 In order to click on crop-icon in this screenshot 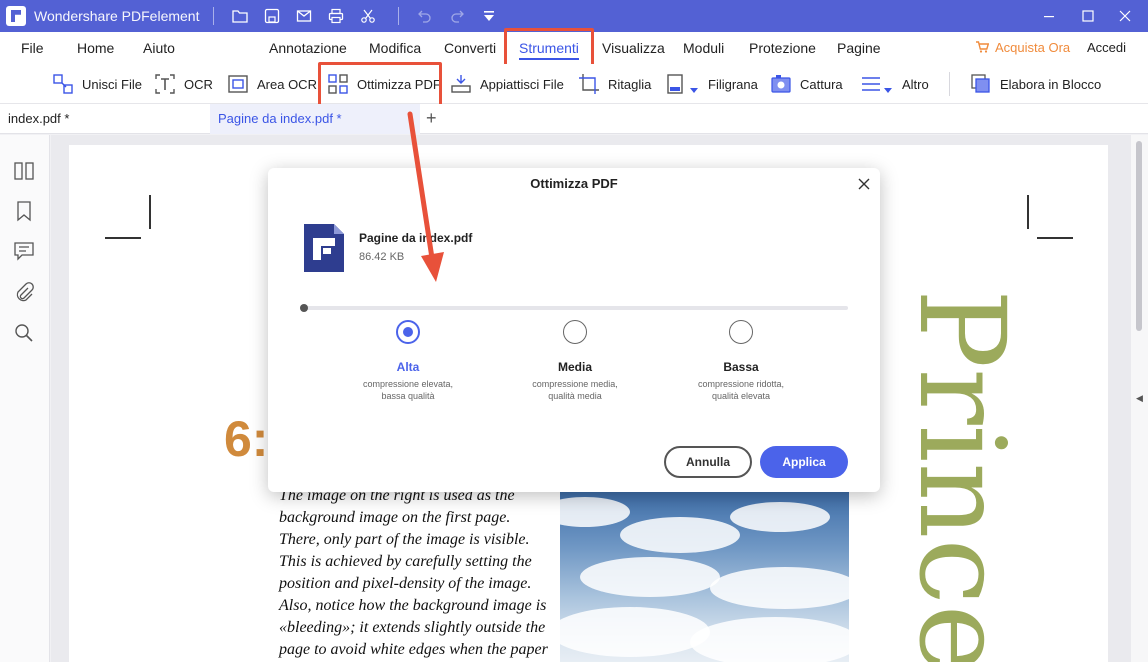, I will do `click(589, 84)`.